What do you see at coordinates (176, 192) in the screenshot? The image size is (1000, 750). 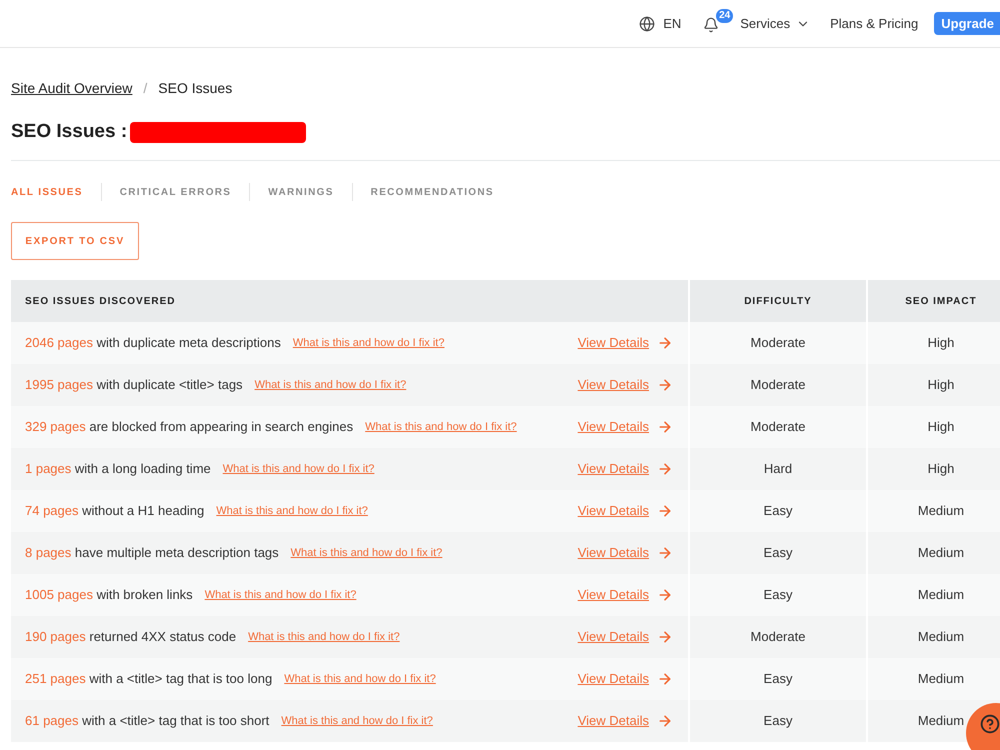 I see `filter-tab: CRITICAL ERRORS` at bounding box center [176, 192].